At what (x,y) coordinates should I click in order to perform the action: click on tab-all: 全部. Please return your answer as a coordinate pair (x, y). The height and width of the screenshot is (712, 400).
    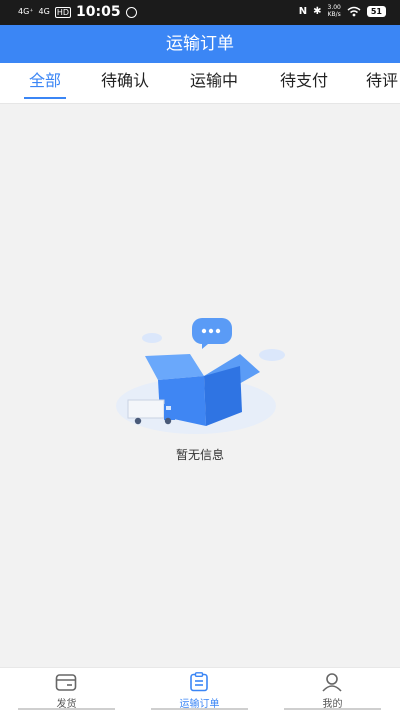
    Looking at the image, I should click on (45, 82).